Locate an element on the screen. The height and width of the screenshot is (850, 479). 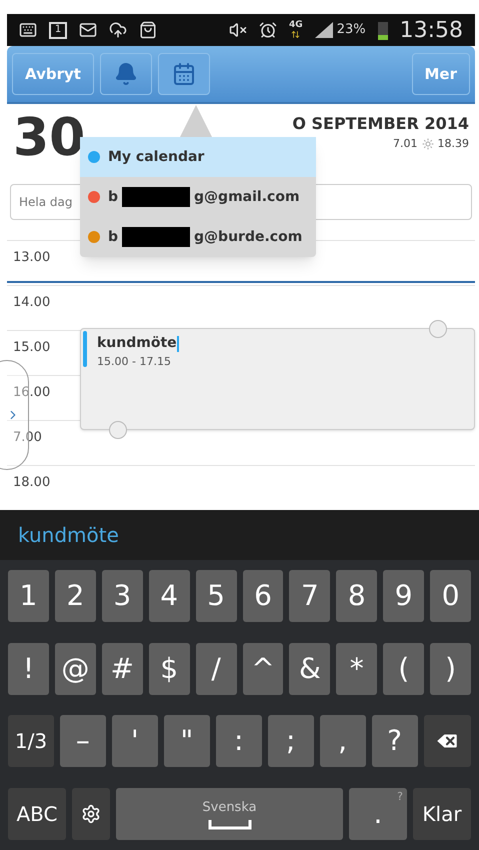
month-label: O SEPTEMBER 2014 is located at coordinates (380, 124).